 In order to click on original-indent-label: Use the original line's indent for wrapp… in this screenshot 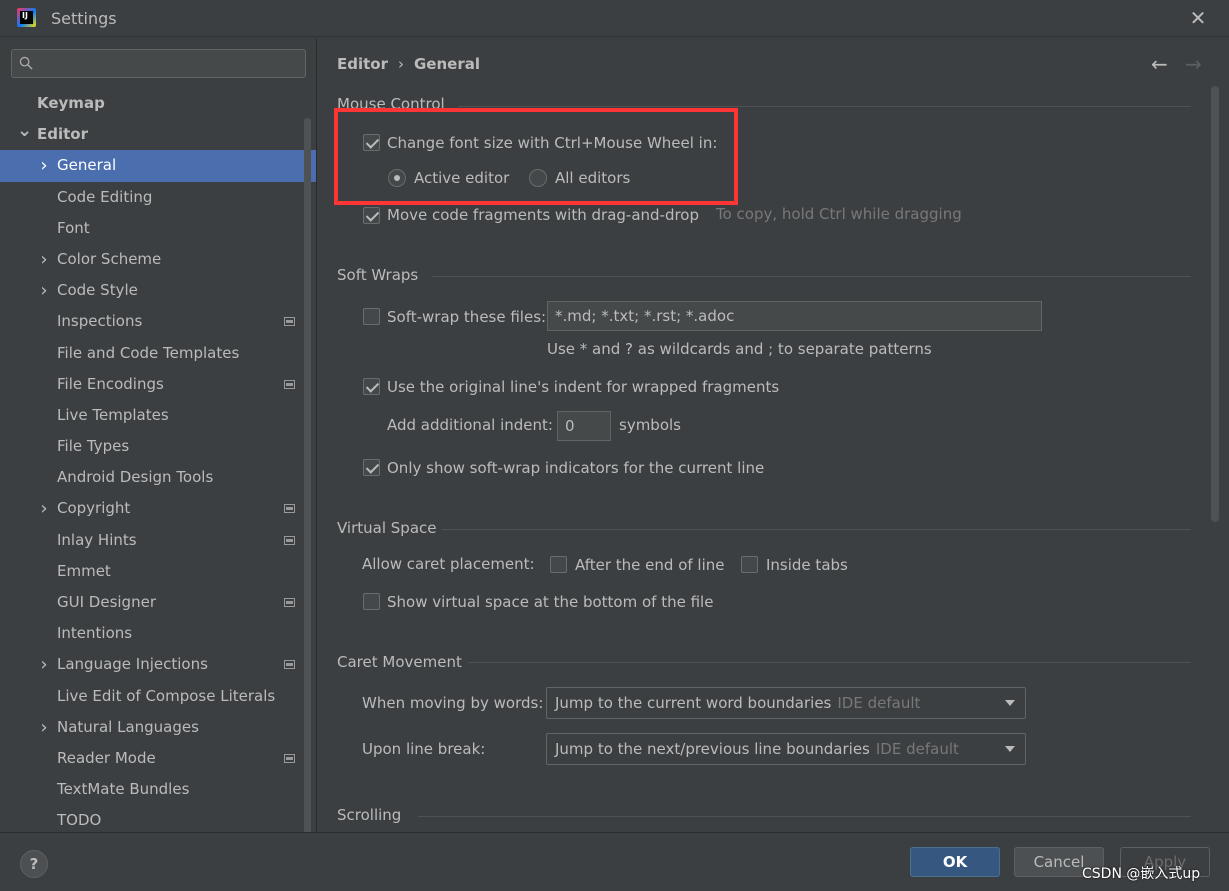, I will do `click(583, 387)`.